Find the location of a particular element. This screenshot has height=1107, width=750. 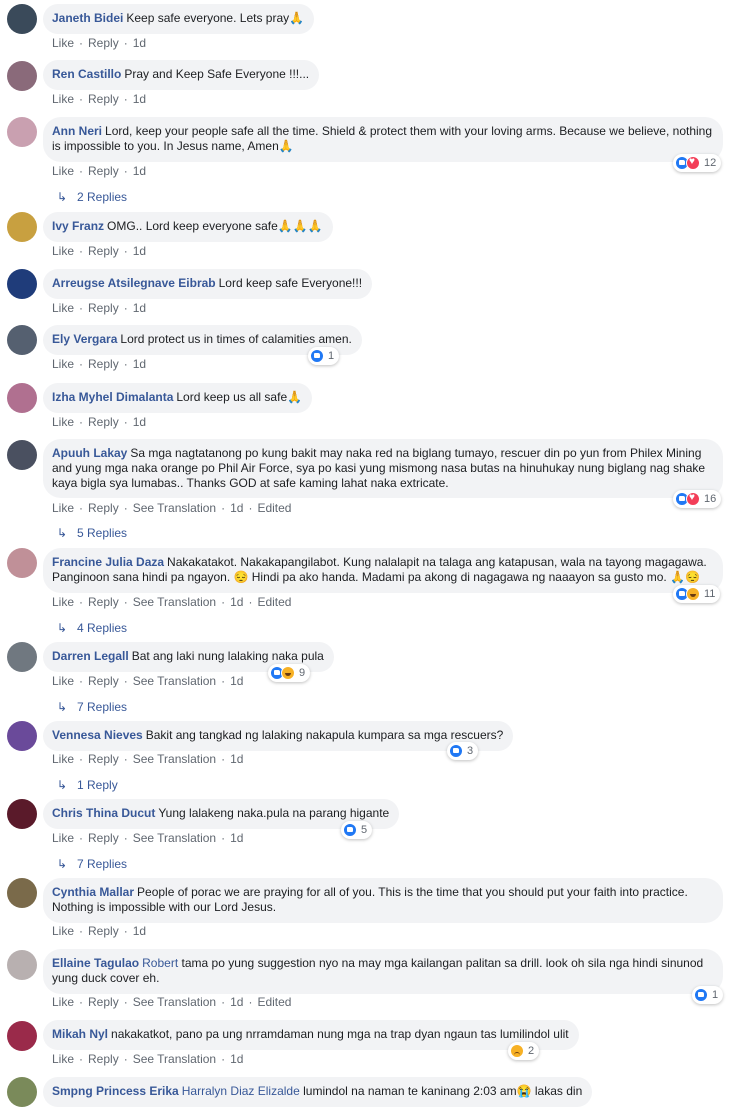

view-replies-link: ↳ 5 Replies is located at coordinates (92, 533).